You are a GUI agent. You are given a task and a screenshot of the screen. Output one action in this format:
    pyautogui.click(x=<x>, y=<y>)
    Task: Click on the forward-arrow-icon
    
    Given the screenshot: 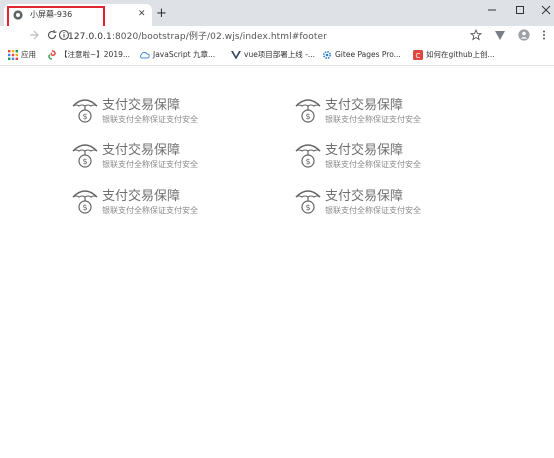 What is the action you would take?
    pyautogui.click(x=34, y=35)
    